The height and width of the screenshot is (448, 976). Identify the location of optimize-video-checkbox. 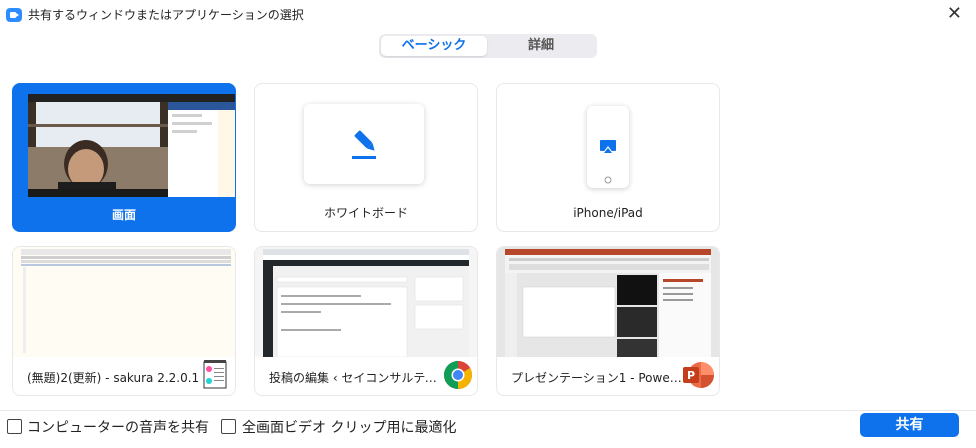
(228, 426).